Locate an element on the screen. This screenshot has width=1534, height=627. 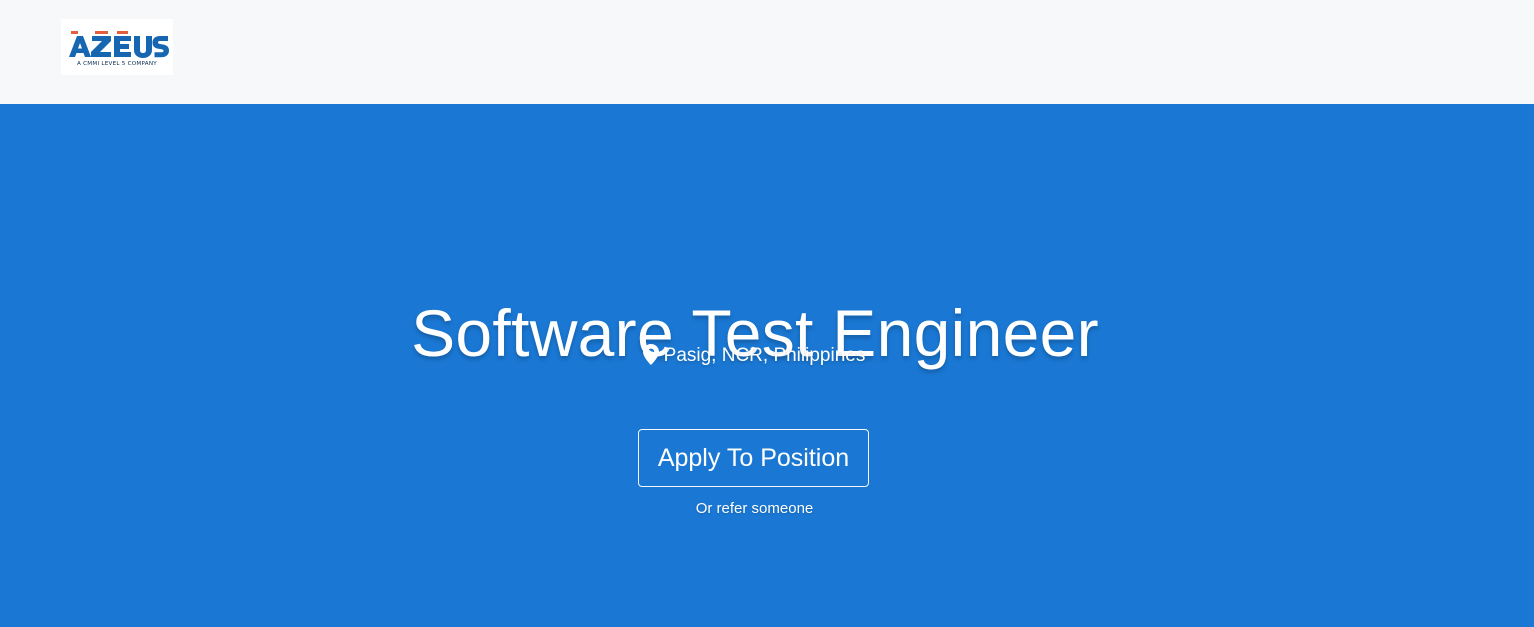
company-logo: A CMMI LEVEL 5 COMPANY is located at coordinates (117, 47).